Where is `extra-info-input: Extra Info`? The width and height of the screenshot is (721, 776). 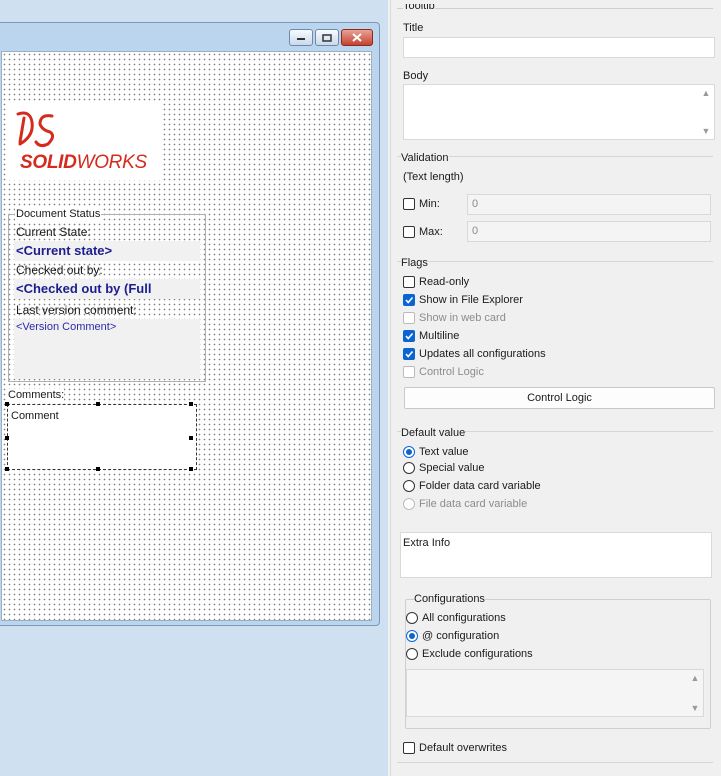 extra-info-input: Extra Info is located at coordinates (556, 555).